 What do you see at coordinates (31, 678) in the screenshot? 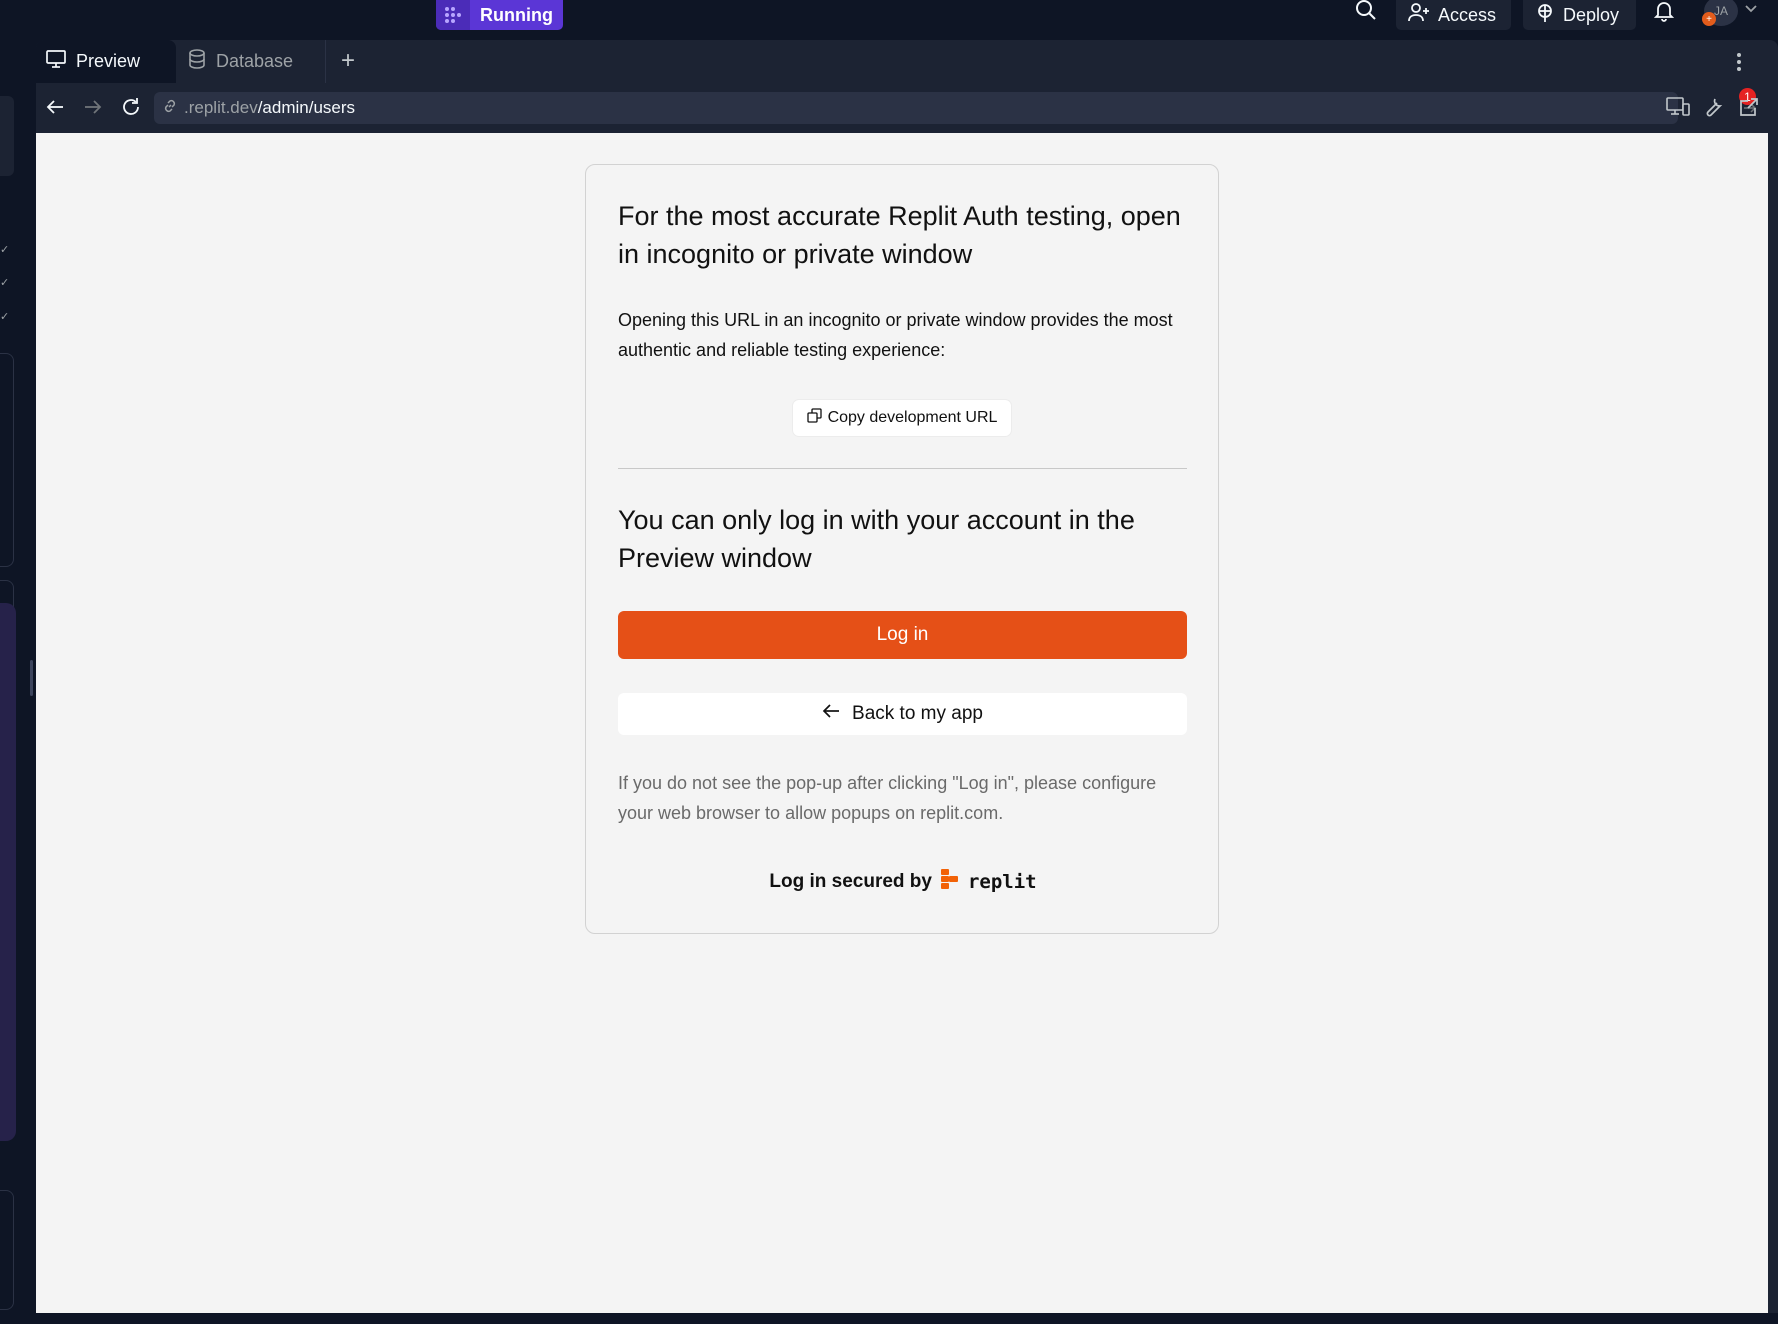
I see `panel-resize-handle` at bounding box center [31, 678].